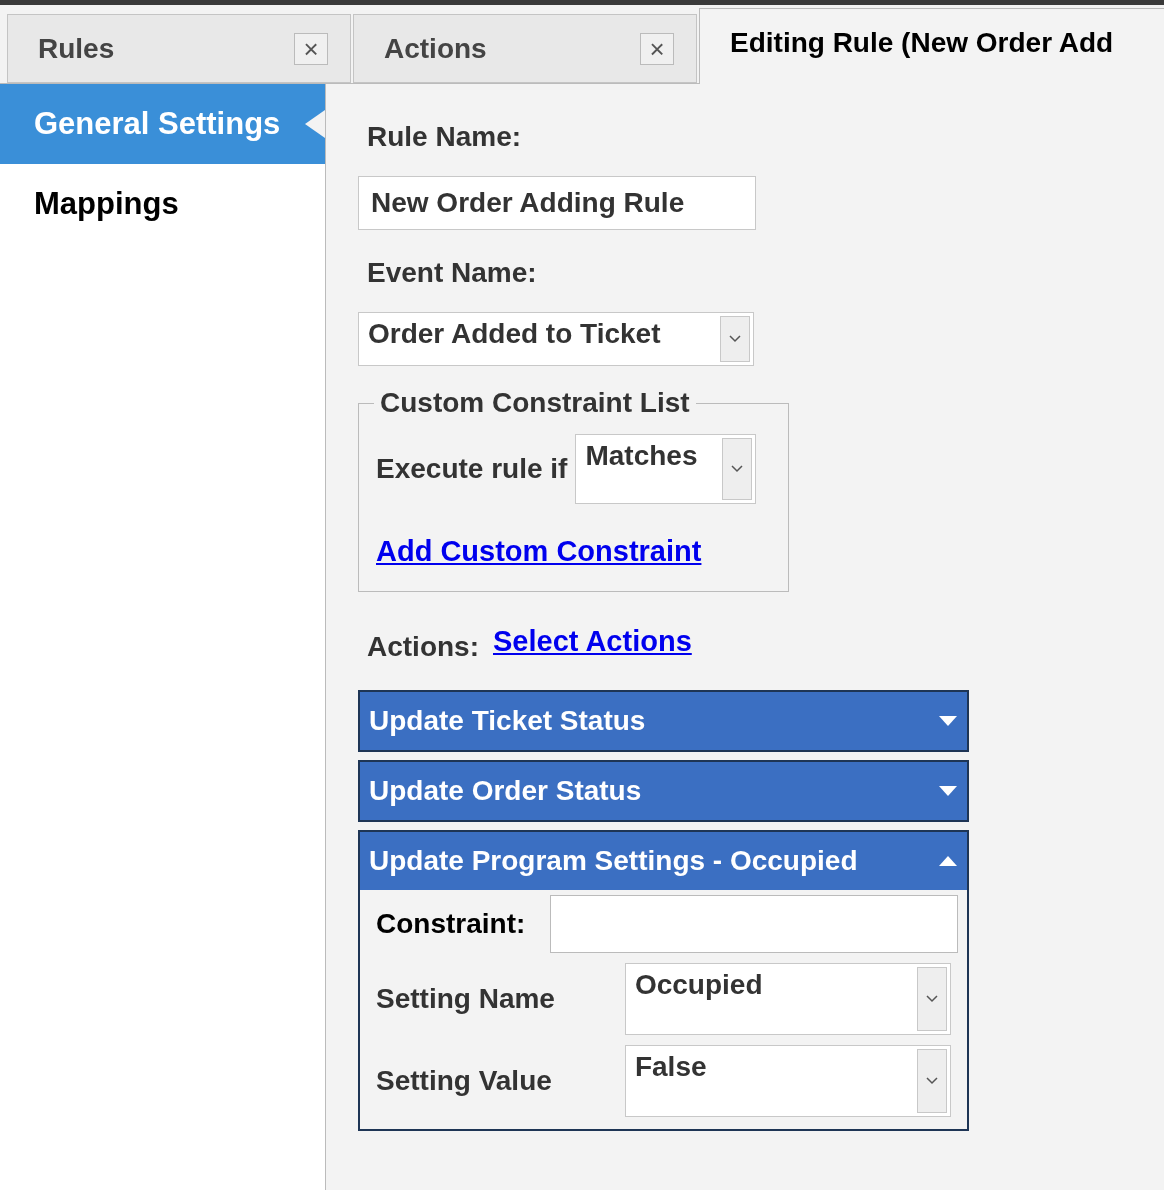 The image size is (1164, 1190). What do you see at coordinates (423, 646) in the screenshot?
I see `field-label: Actions:` at bounding box center [423, 646].